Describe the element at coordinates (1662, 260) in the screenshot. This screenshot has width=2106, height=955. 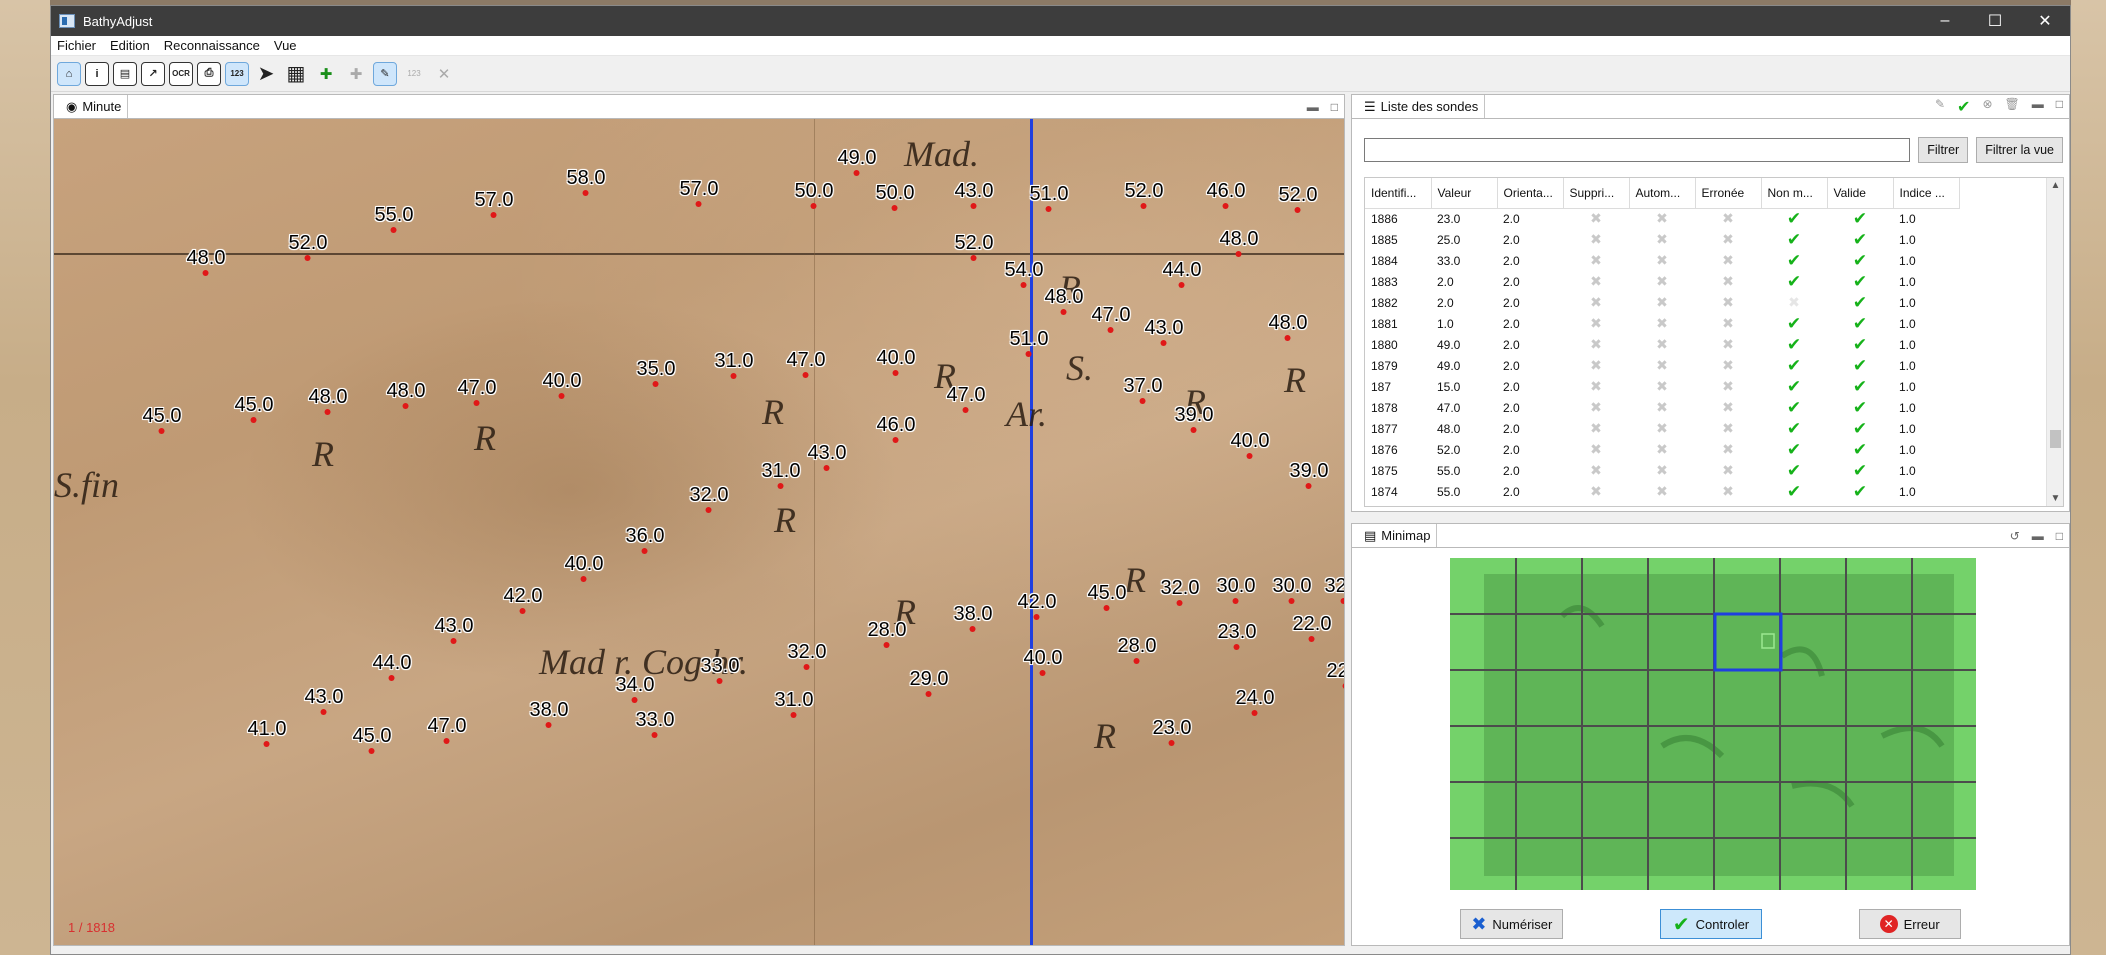
I see `table-row: 1884 33.0 2.0 ✖ ✖ ✖ ✔ ✔ 1.0` at that location.